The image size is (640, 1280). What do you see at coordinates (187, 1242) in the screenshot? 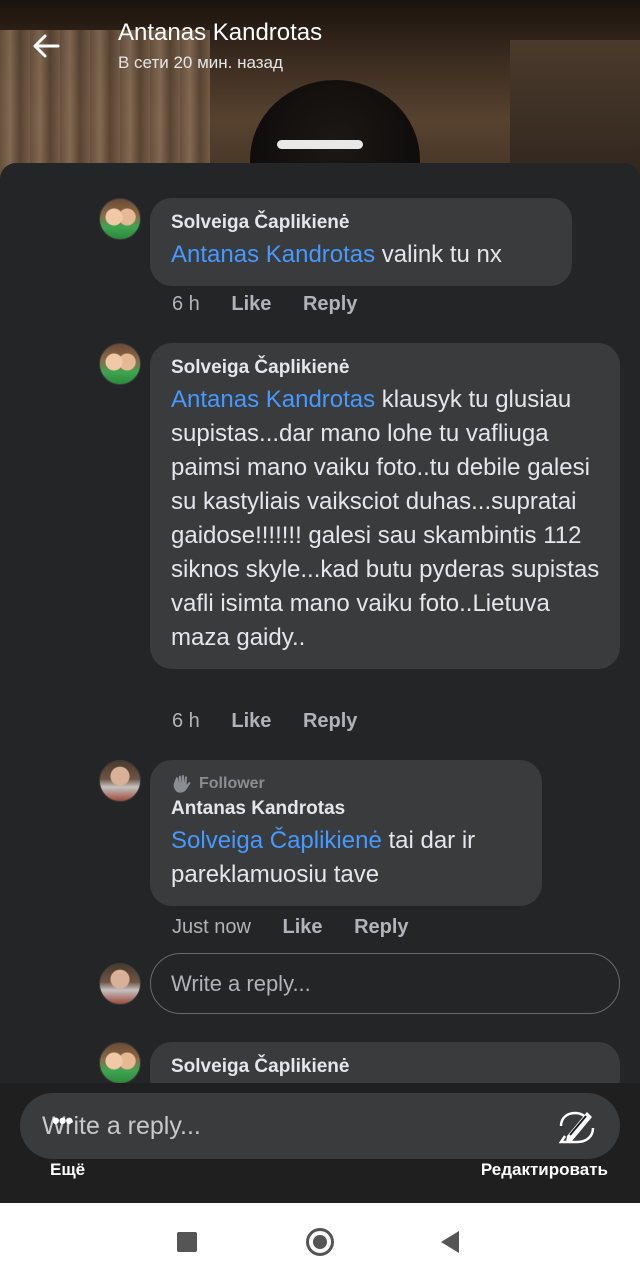
I see `recents-icon` at bounding box center [187, 1242].